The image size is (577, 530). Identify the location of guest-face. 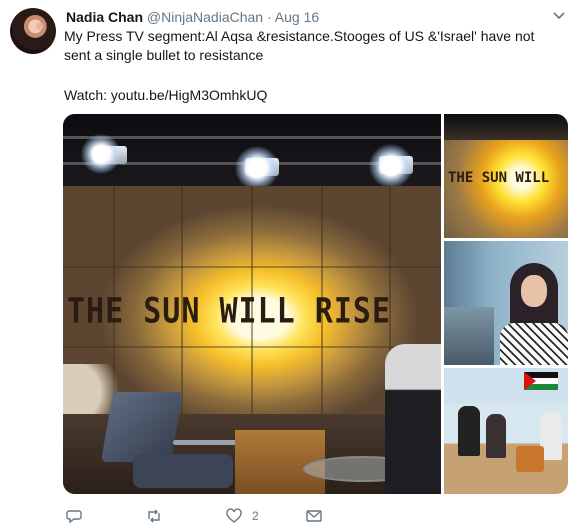
(534, 291).